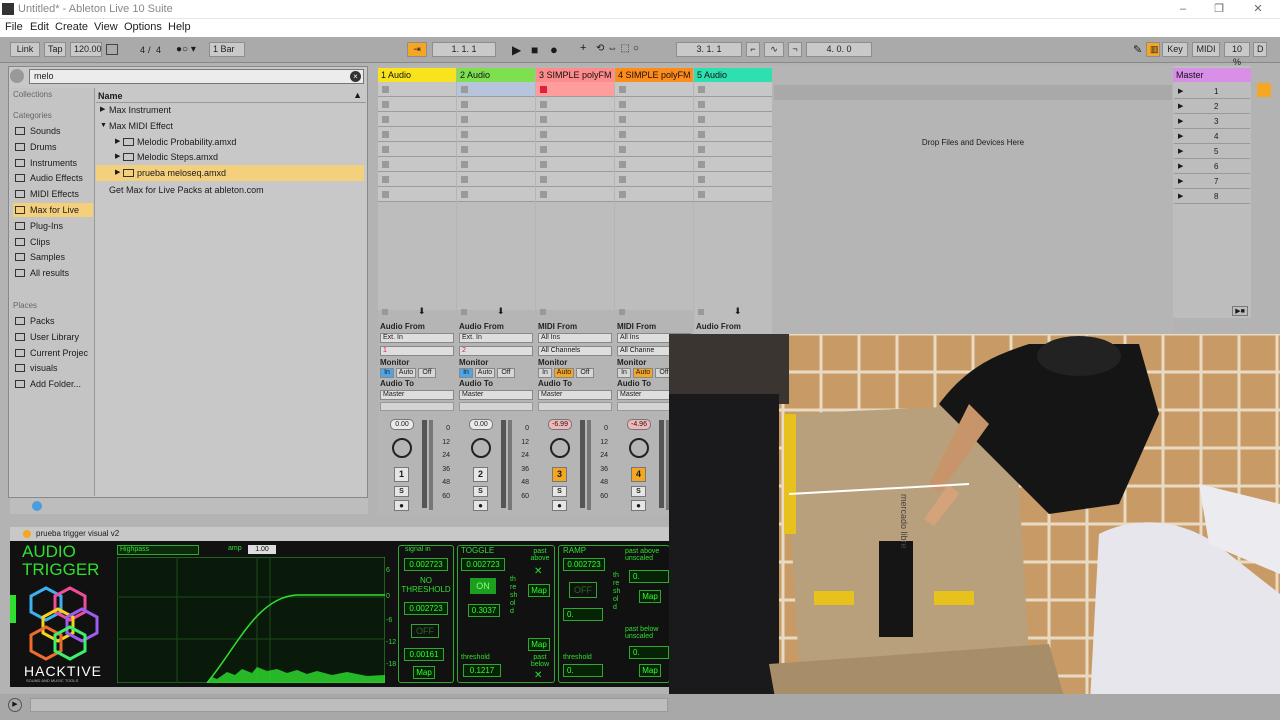 The width and height of the screenshot is (1280, 720). Describe the element at coordinates (650, 596) in the screenshot. I see `ramp-map-button: Map` at that location.